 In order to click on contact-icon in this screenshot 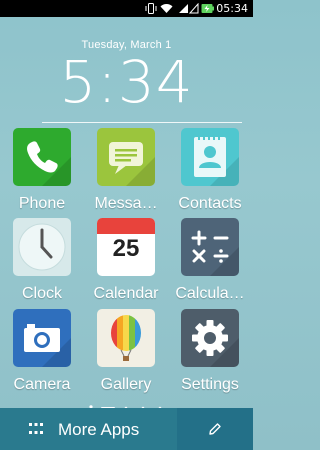, I will do `click(210, 157)`.